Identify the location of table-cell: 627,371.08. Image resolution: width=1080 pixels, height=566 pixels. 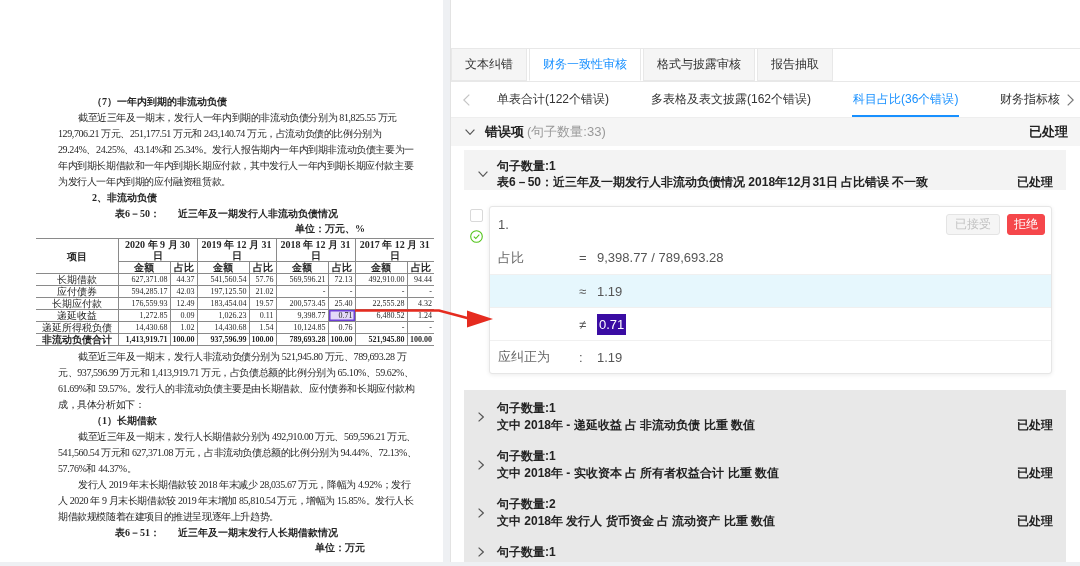
(144, 279).